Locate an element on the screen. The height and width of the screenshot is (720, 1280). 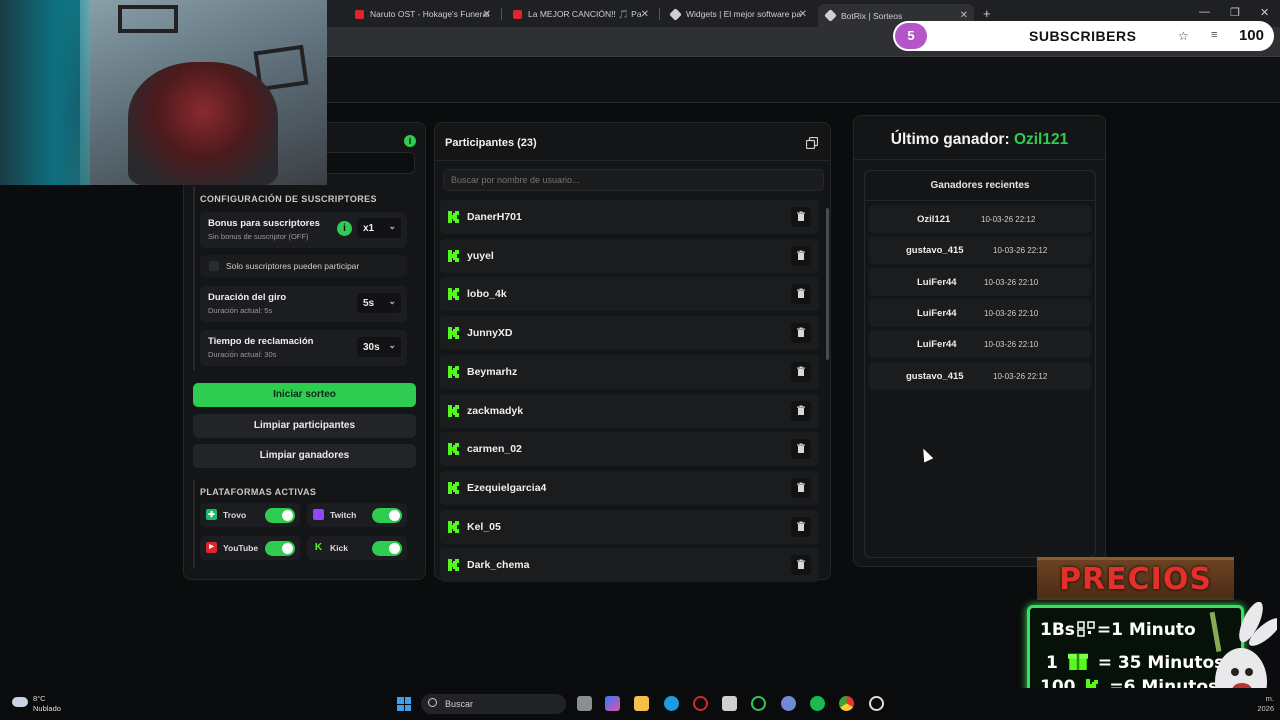
weather-condition: Nublado is located at coordinates (47, 708).